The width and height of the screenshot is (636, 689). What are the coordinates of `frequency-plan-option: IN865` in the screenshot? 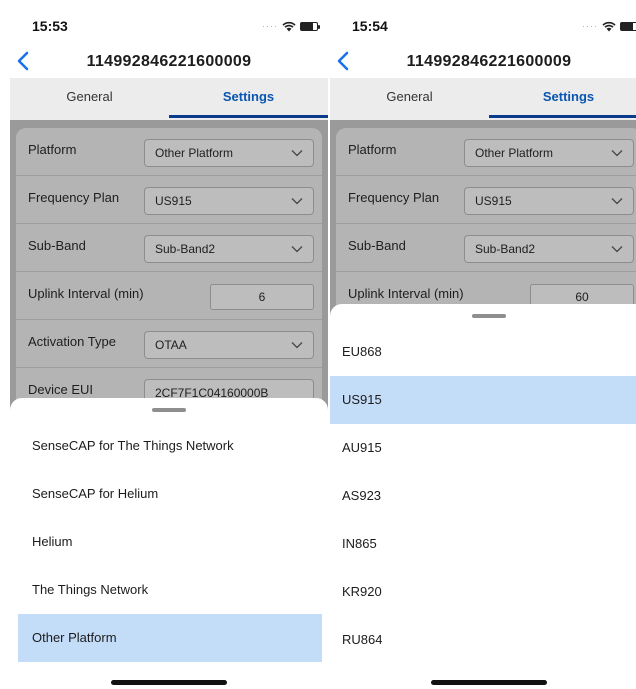 It's located at (483, 544).